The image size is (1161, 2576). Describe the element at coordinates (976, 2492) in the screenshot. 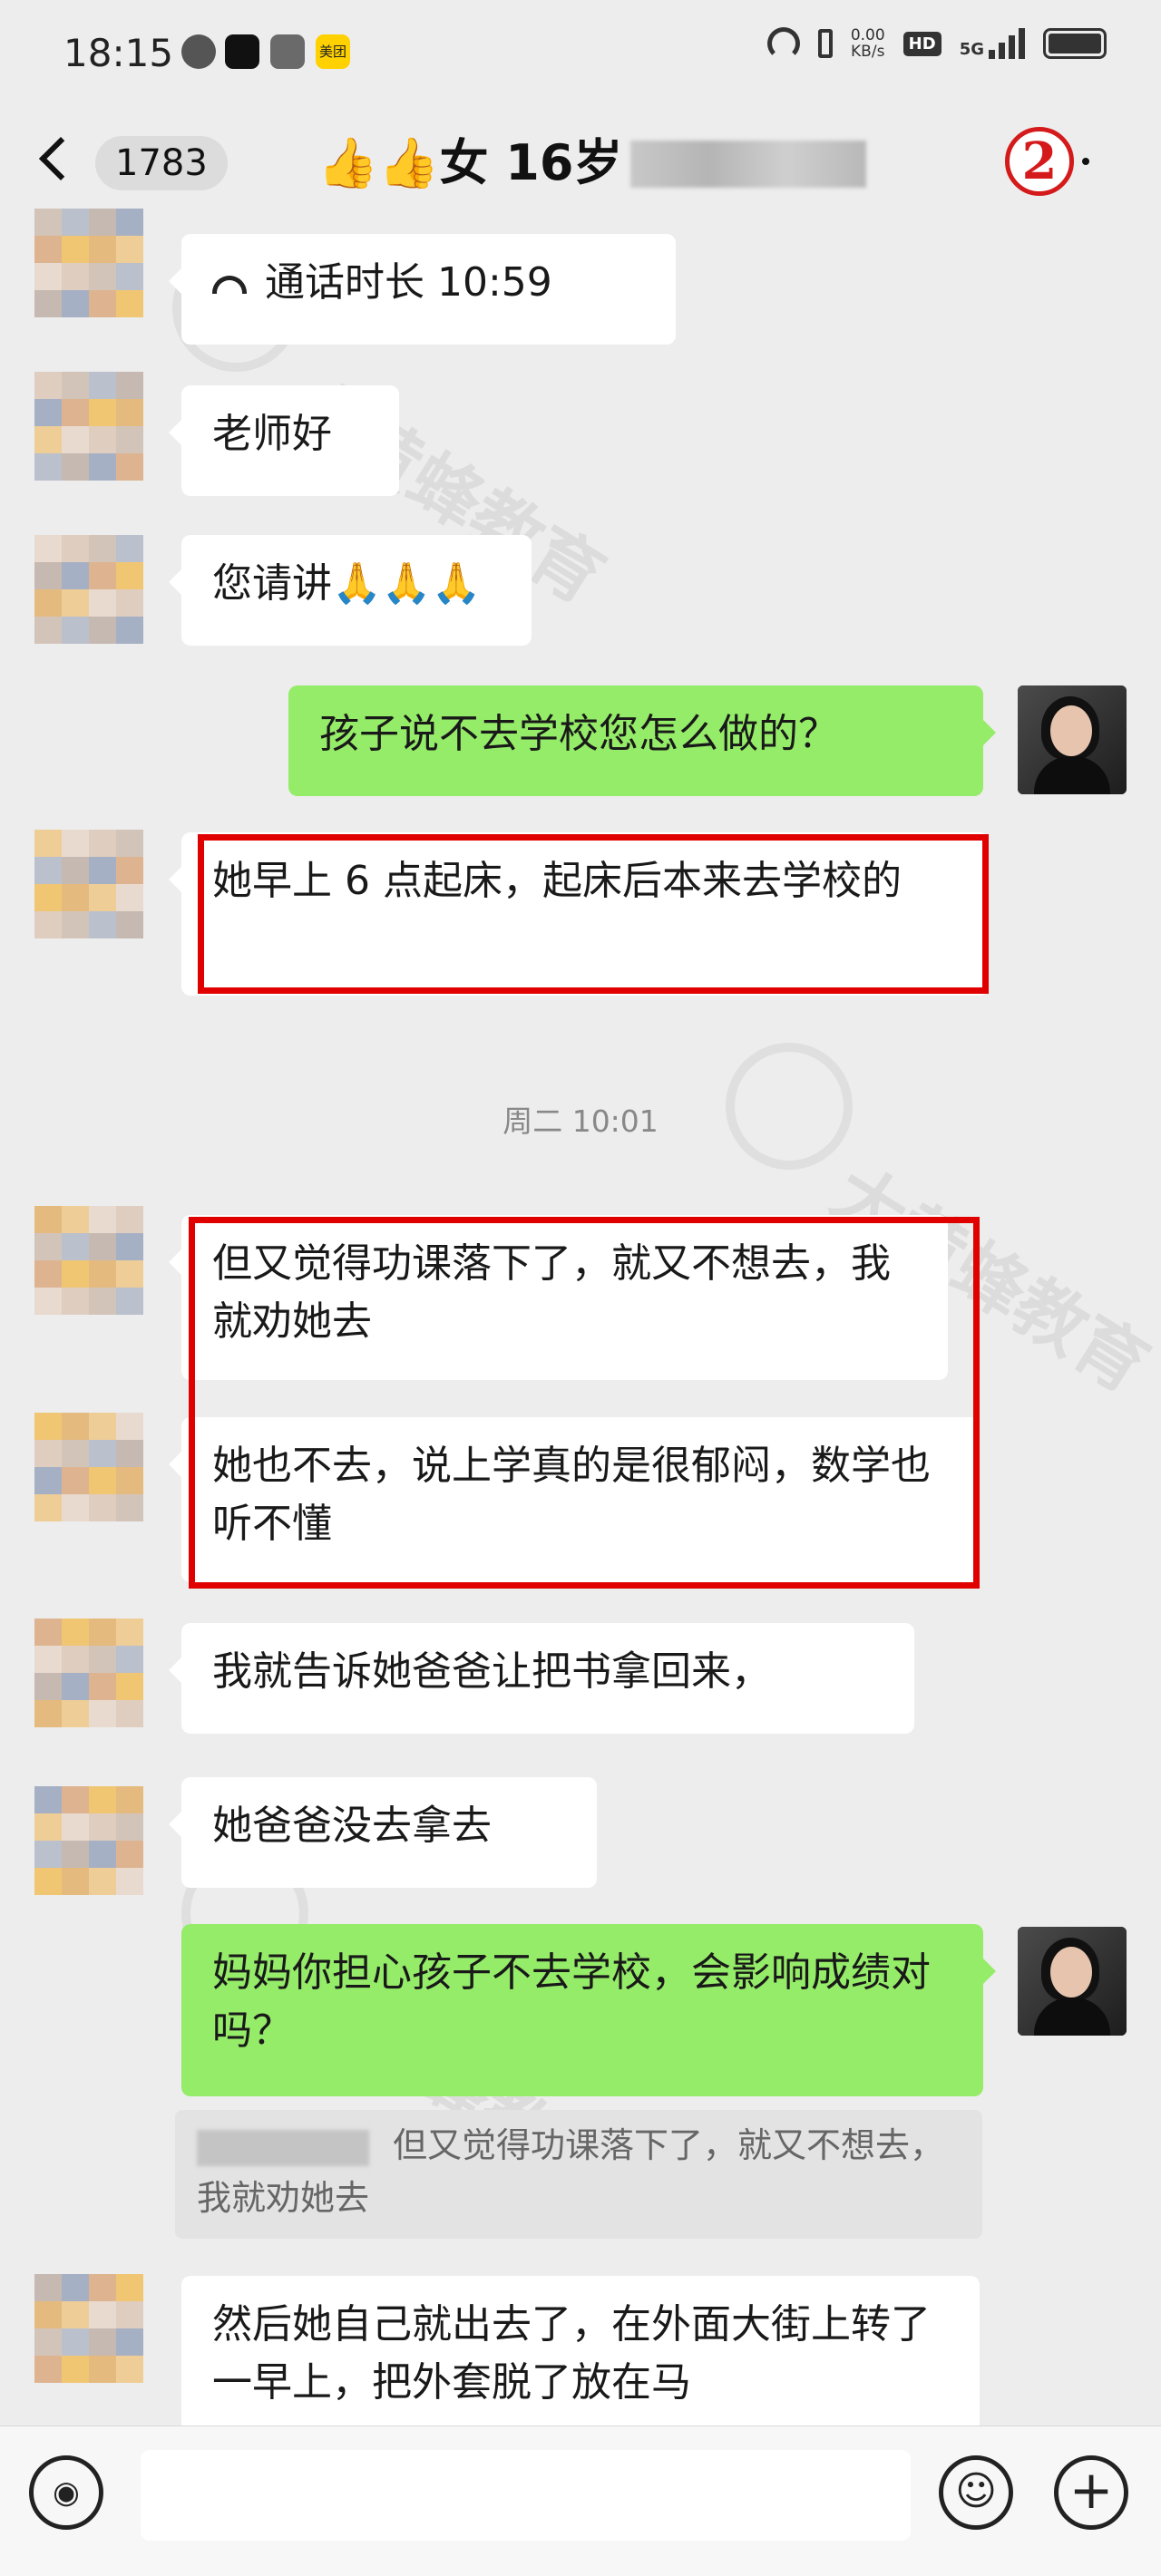

I see `emoji-button: ☺` at that location.